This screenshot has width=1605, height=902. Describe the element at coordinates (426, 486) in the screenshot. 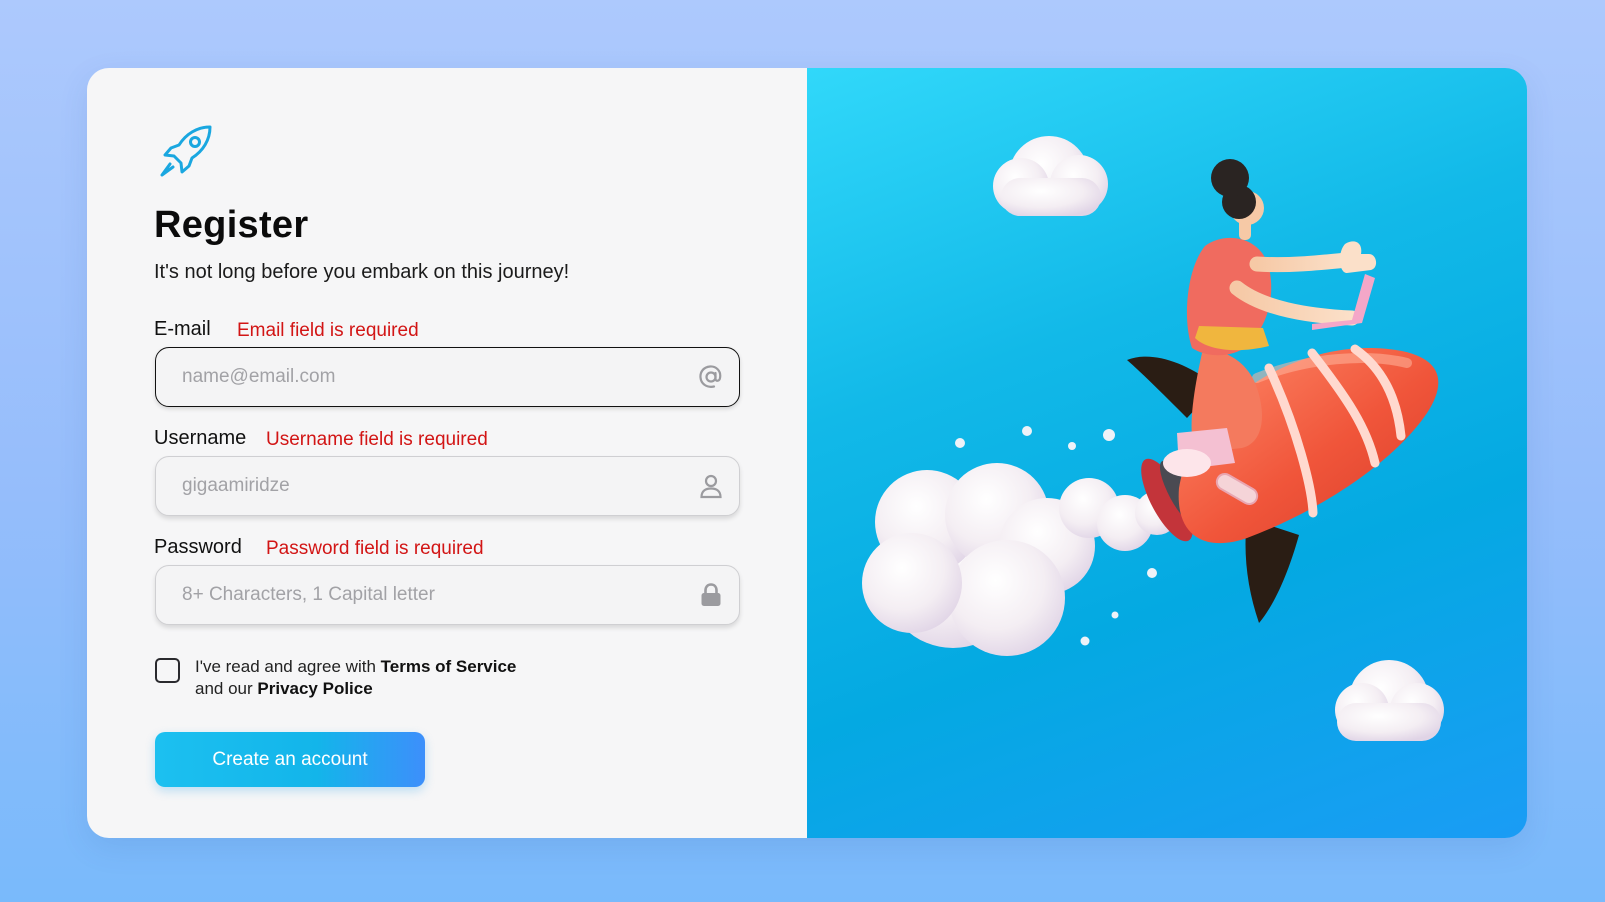

I see `username-input` at that location.